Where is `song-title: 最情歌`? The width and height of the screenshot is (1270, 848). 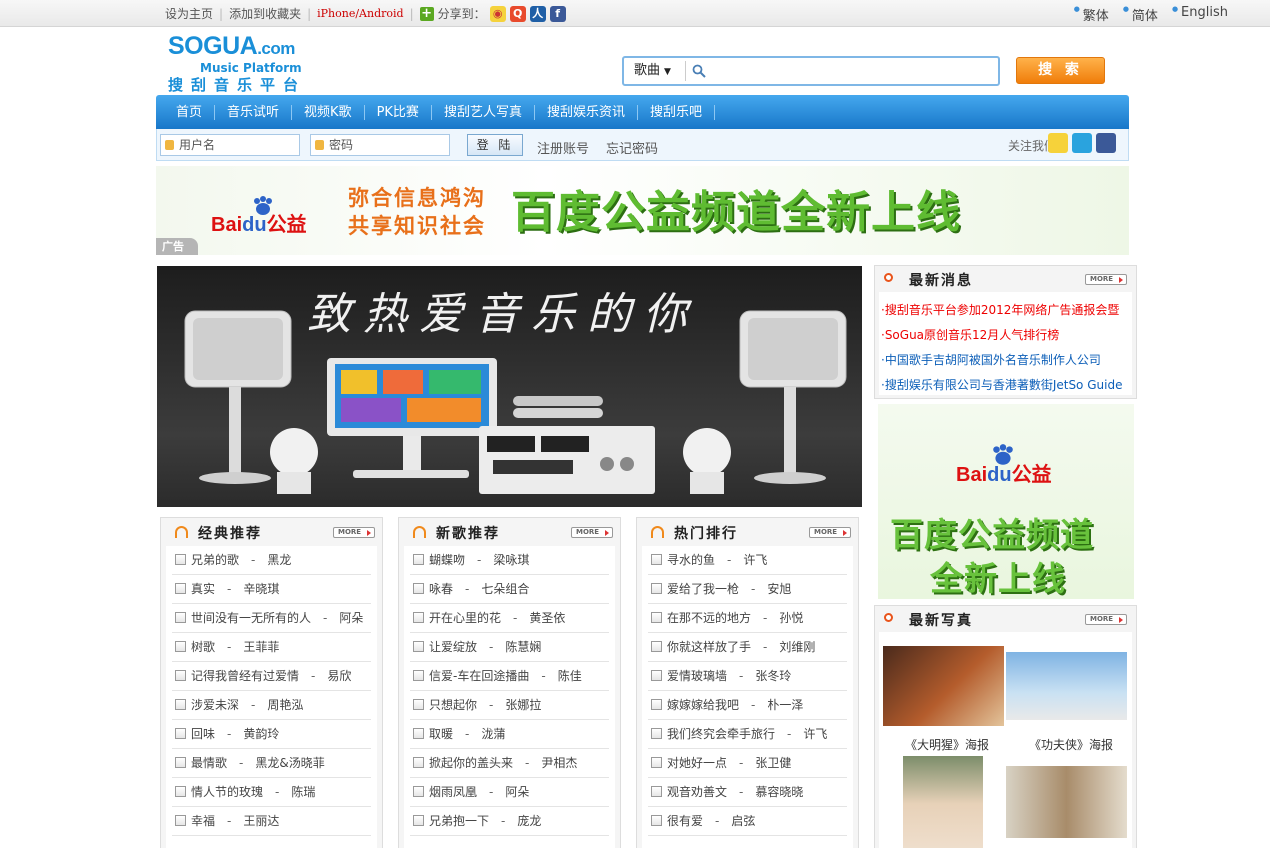 song-title: 最情歌 is located at coordinates (209, 763).